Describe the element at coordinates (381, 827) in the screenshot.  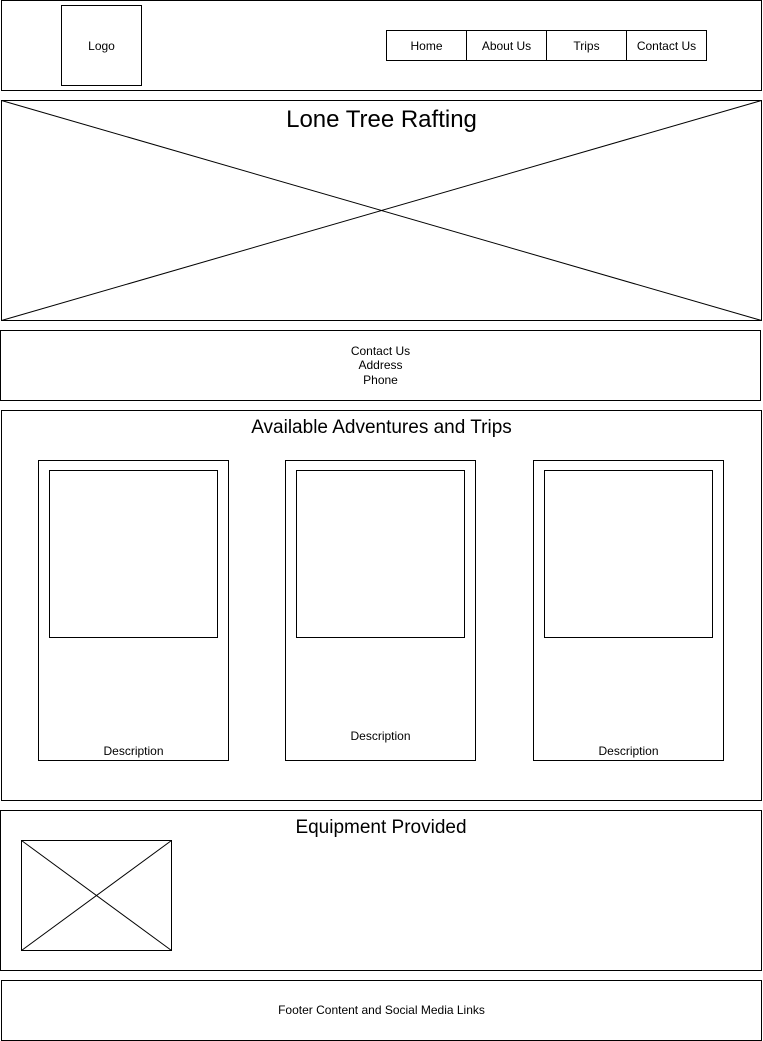
I see `equipment-title: Equipment Provided` at that location.